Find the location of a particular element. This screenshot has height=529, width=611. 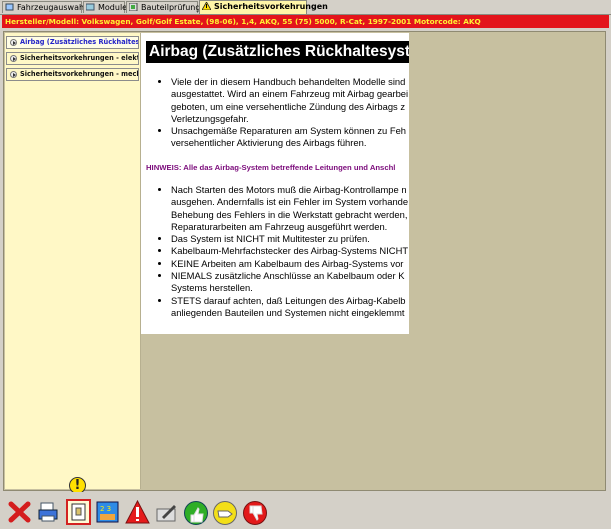

numbers-icon: 2 3 is located at coordinates (107, 512).